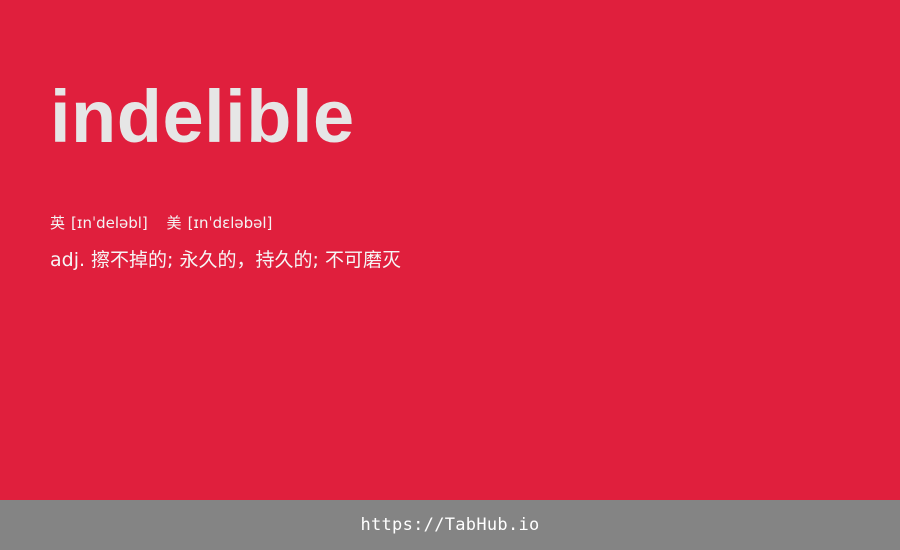 The image size is (900, 550). I want to click on phonetic-uk-region: 英, so click(58, 223).